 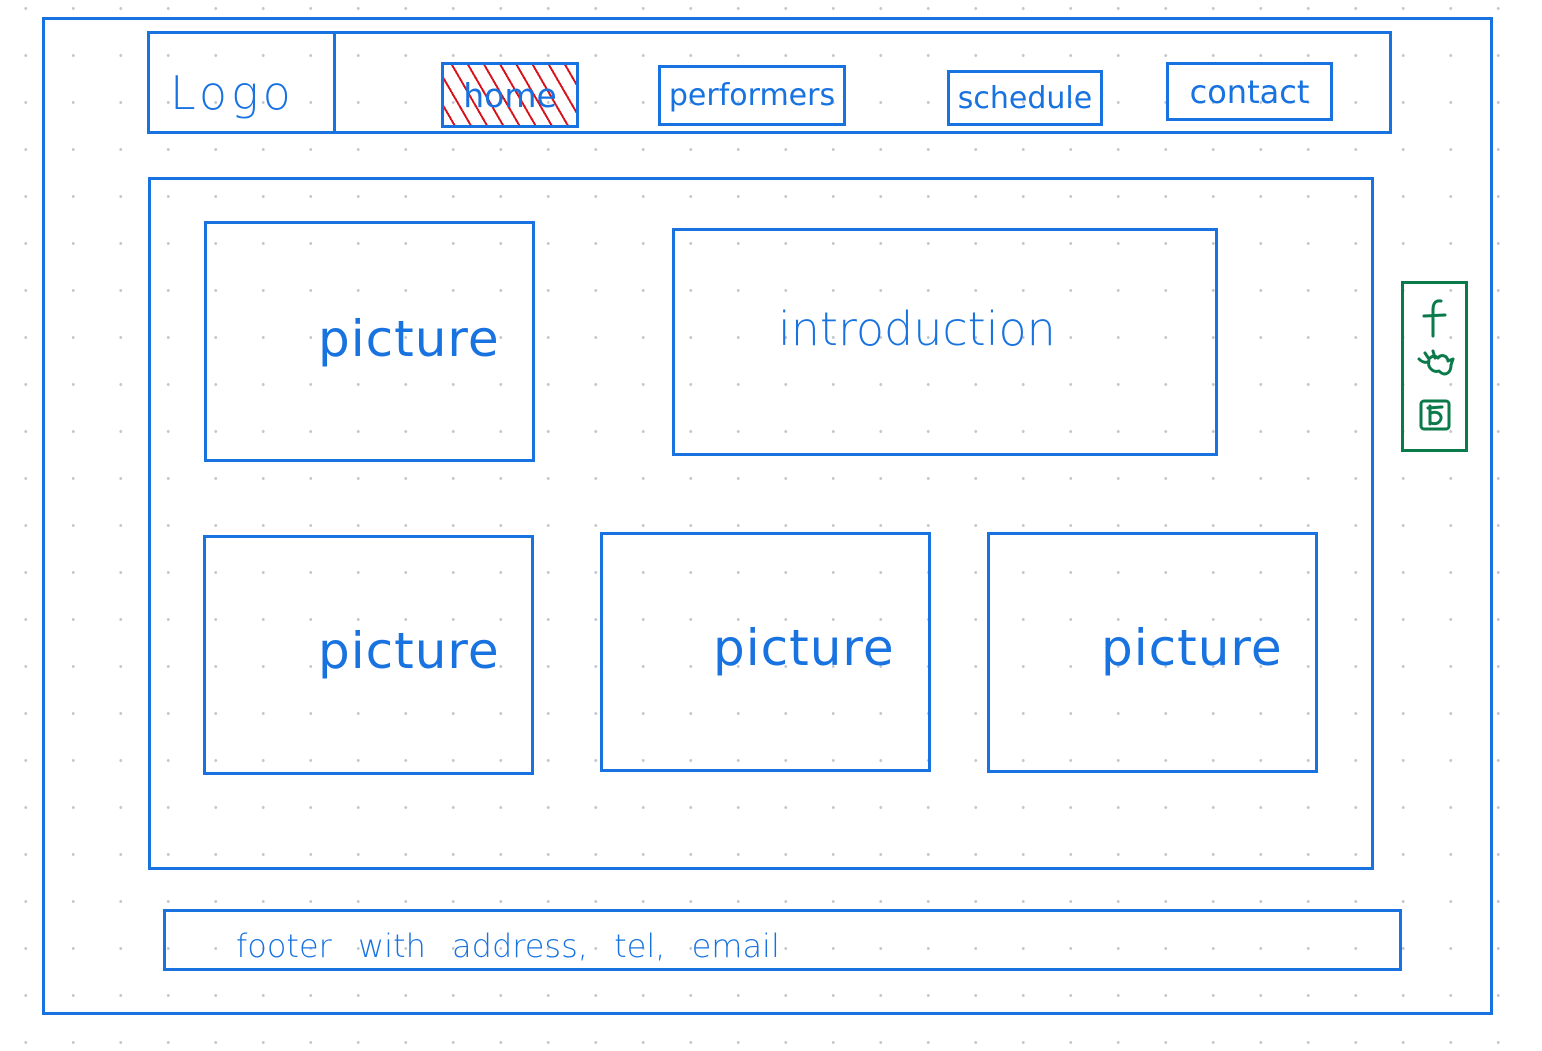 What do you see at coordinates (232, 93) in the screenshot?
I see `logo: Logo` at bounding box center [232, 93].